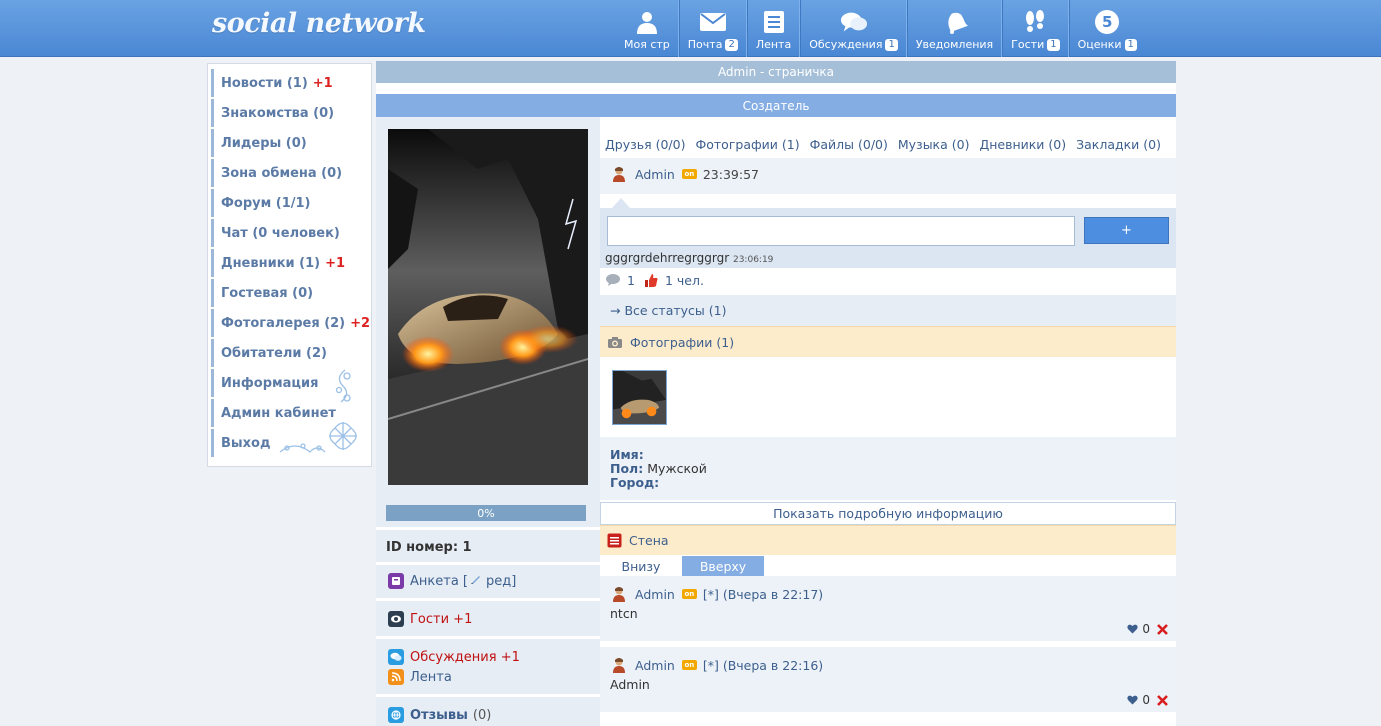 The height and width of the screenshot is (726, 1381). I want to click on info-city-row: Город:, so click(888, 483).